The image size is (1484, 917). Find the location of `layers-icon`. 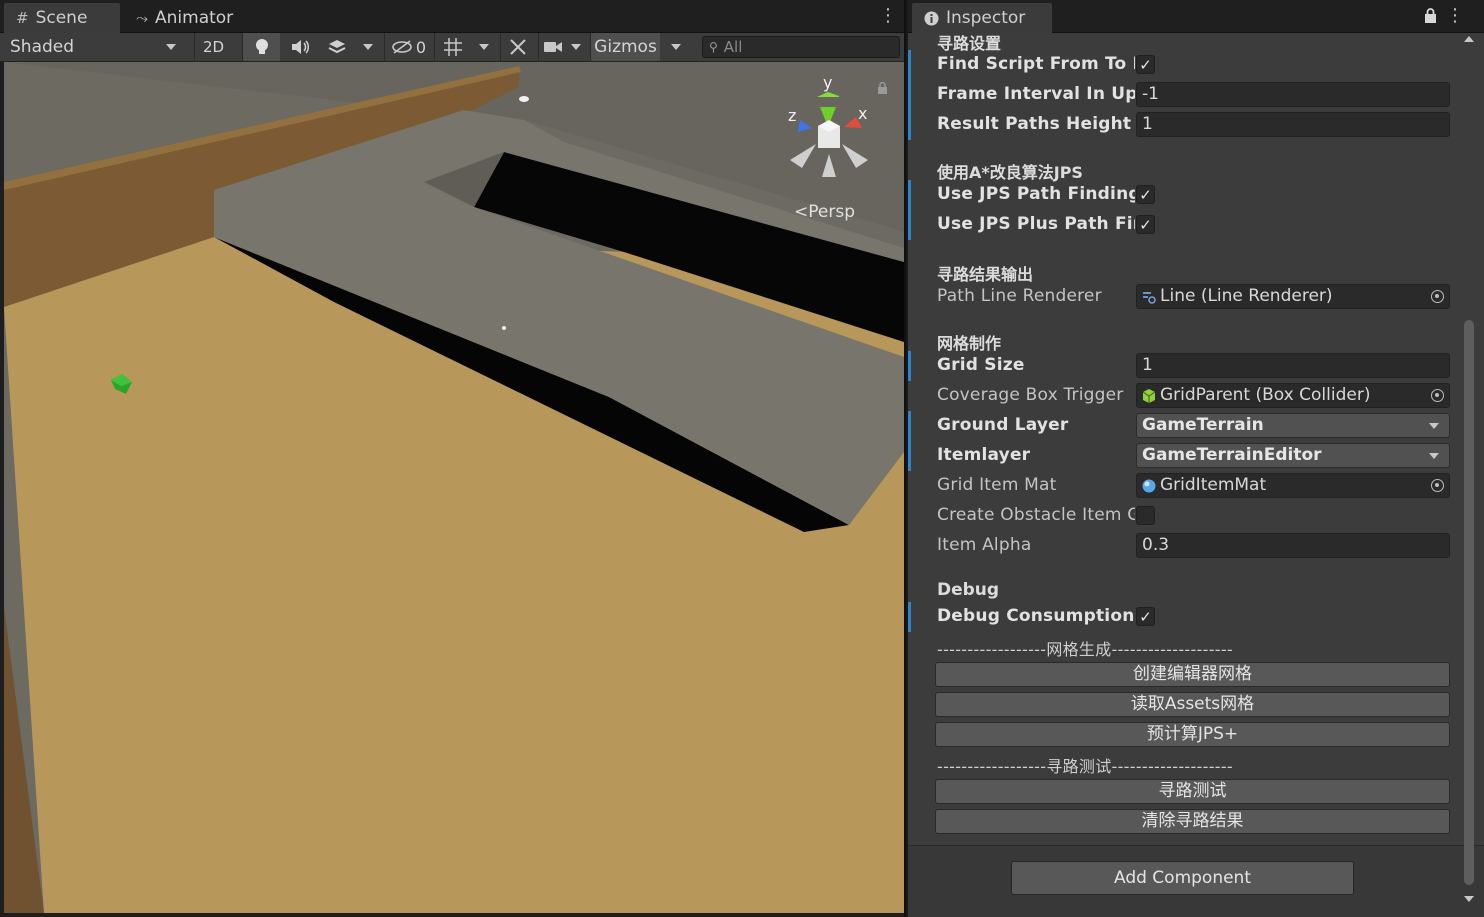

layers-icon is located at coordinates (337, 47).